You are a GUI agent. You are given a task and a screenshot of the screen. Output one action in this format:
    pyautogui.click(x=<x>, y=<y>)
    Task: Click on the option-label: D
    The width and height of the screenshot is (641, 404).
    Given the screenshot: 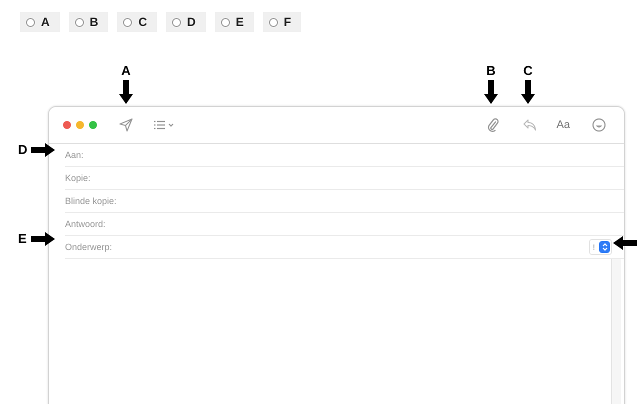 What is the action you would take?
    pyautogui.click(x=191, y=22)
    